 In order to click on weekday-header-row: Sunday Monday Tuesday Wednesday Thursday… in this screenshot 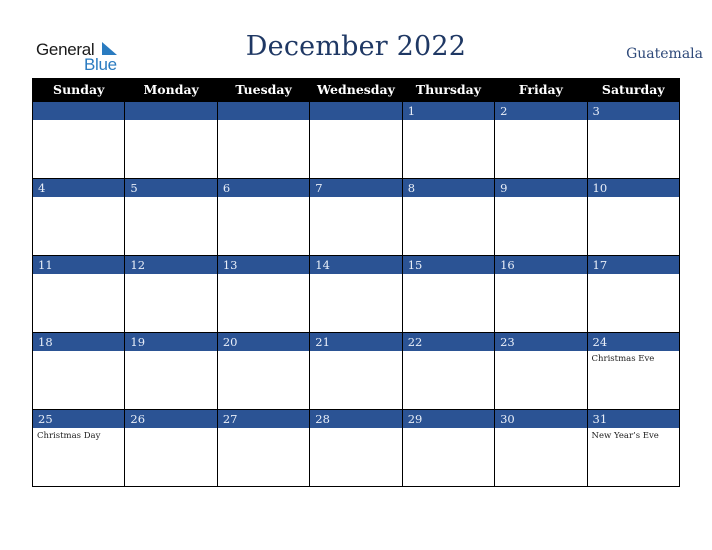, I will do `click(356, 90)`.